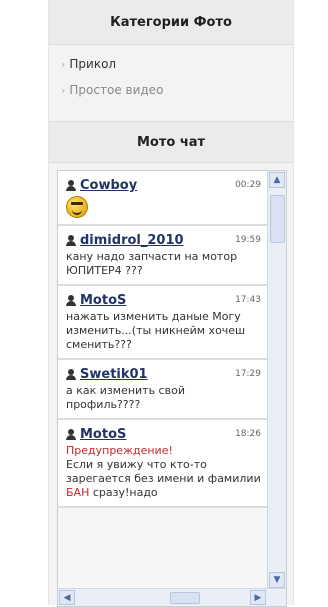  What do you see at coordinates (172, 64) in the screenshot?
I see `category-item-prikol: › Прикол` at bounding box center [172, 64].